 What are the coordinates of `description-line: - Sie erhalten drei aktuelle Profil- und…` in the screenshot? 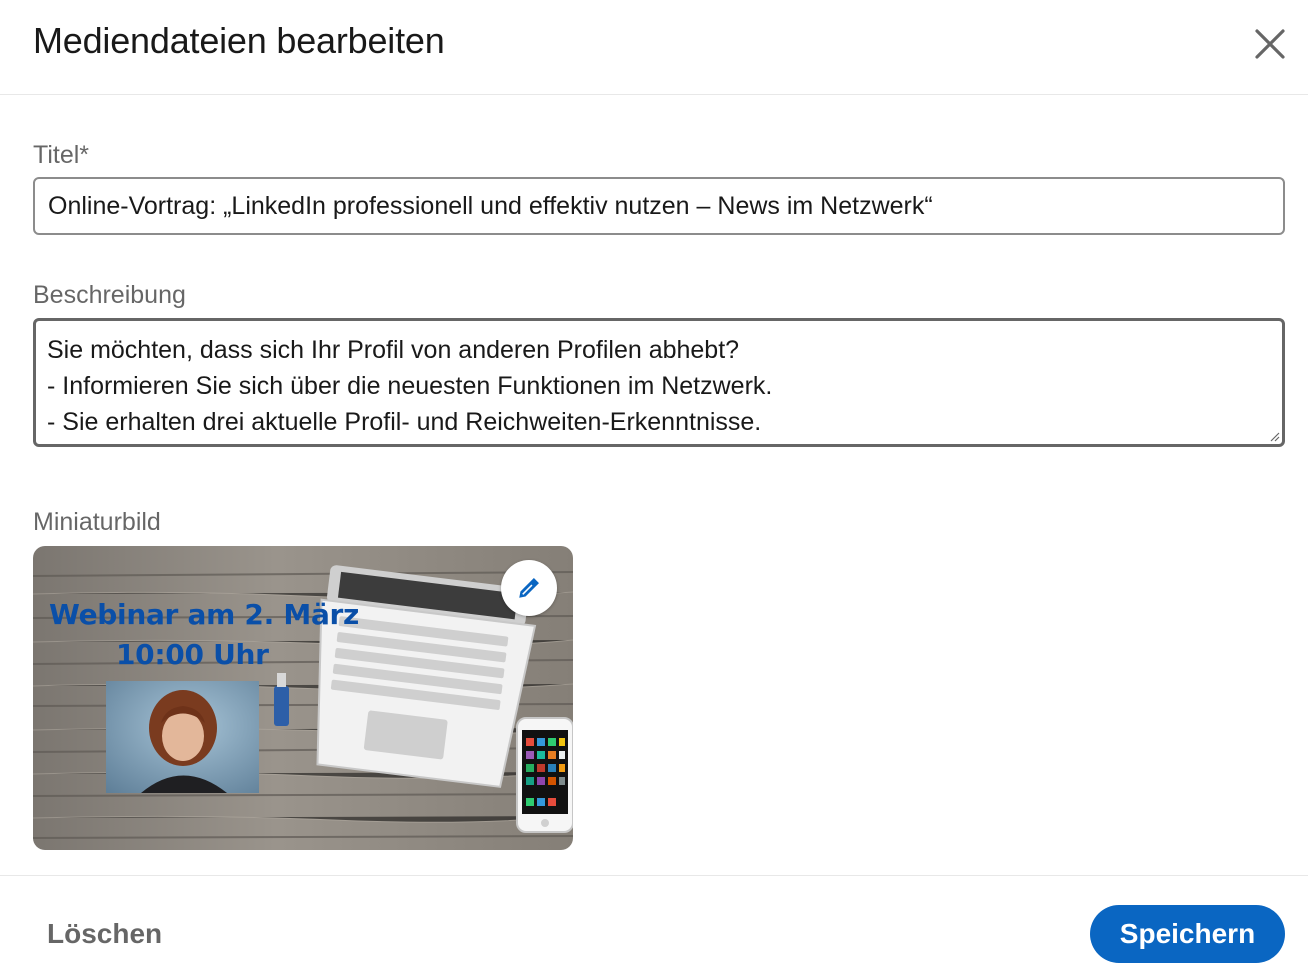 It's located at (404, 422).